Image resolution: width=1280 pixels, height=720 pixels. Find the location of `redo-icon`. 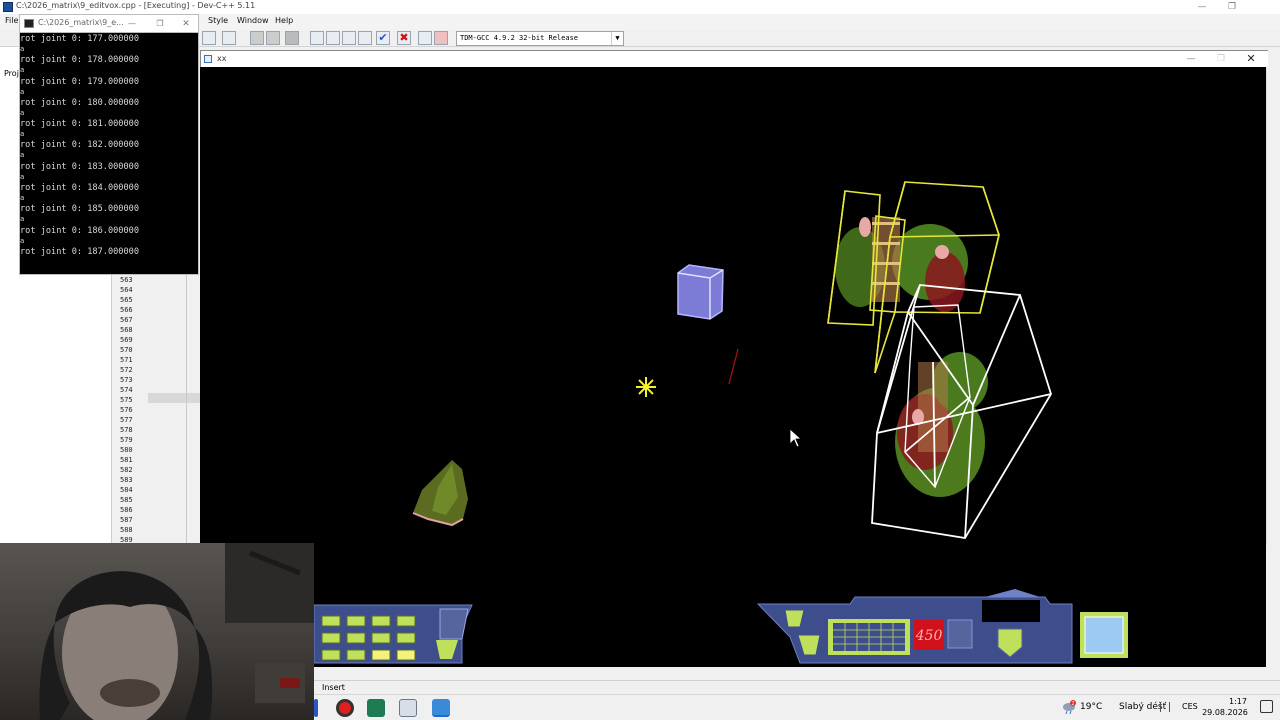

redo-icon is located at coordinates (273, 38).